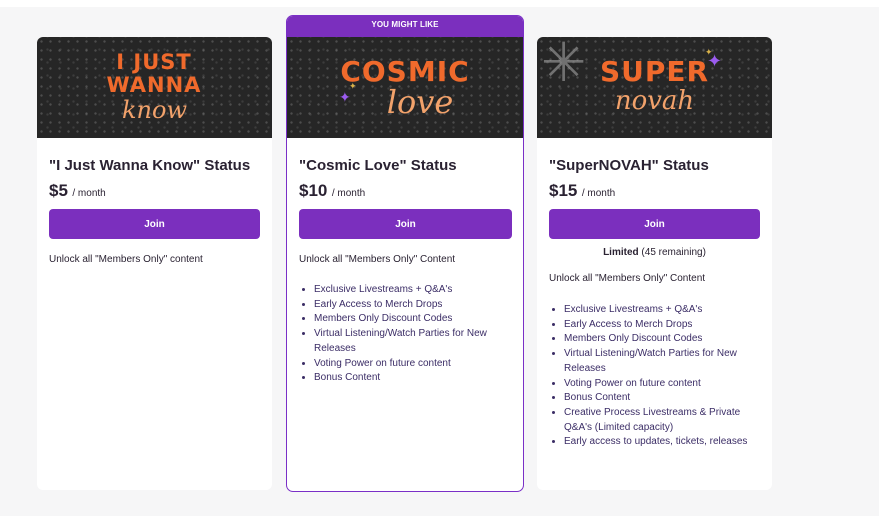 The image size is (879, 523). Describe the element at coordinates (629, 165) in the screenshot. I see `tier-title: "SuperNOVAH" Status` at that location.